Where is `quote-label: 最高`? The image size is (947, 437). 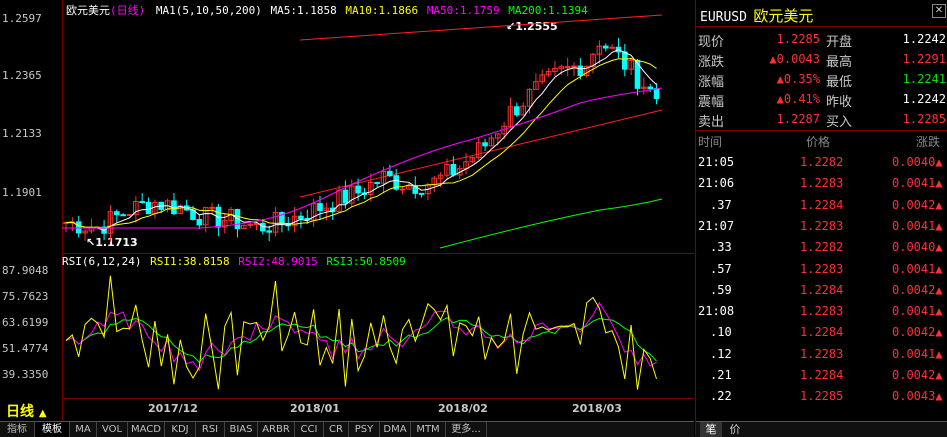 quote-label: 最高 is located at coordinates (839, 62).